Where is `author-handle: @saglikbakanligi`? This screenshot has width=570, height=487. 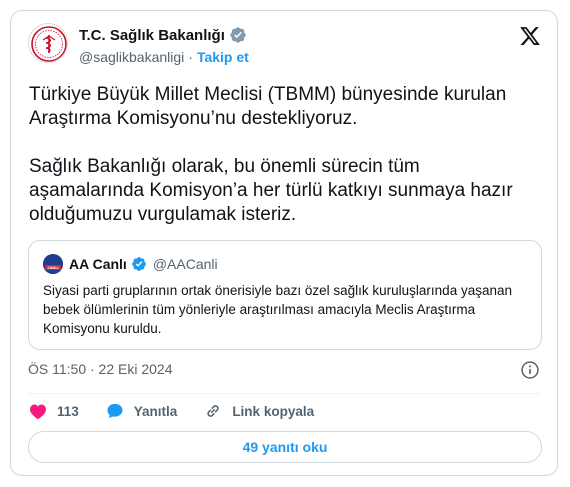 author-handle: @saglikbakanligi is located at coordinates (131, 57).